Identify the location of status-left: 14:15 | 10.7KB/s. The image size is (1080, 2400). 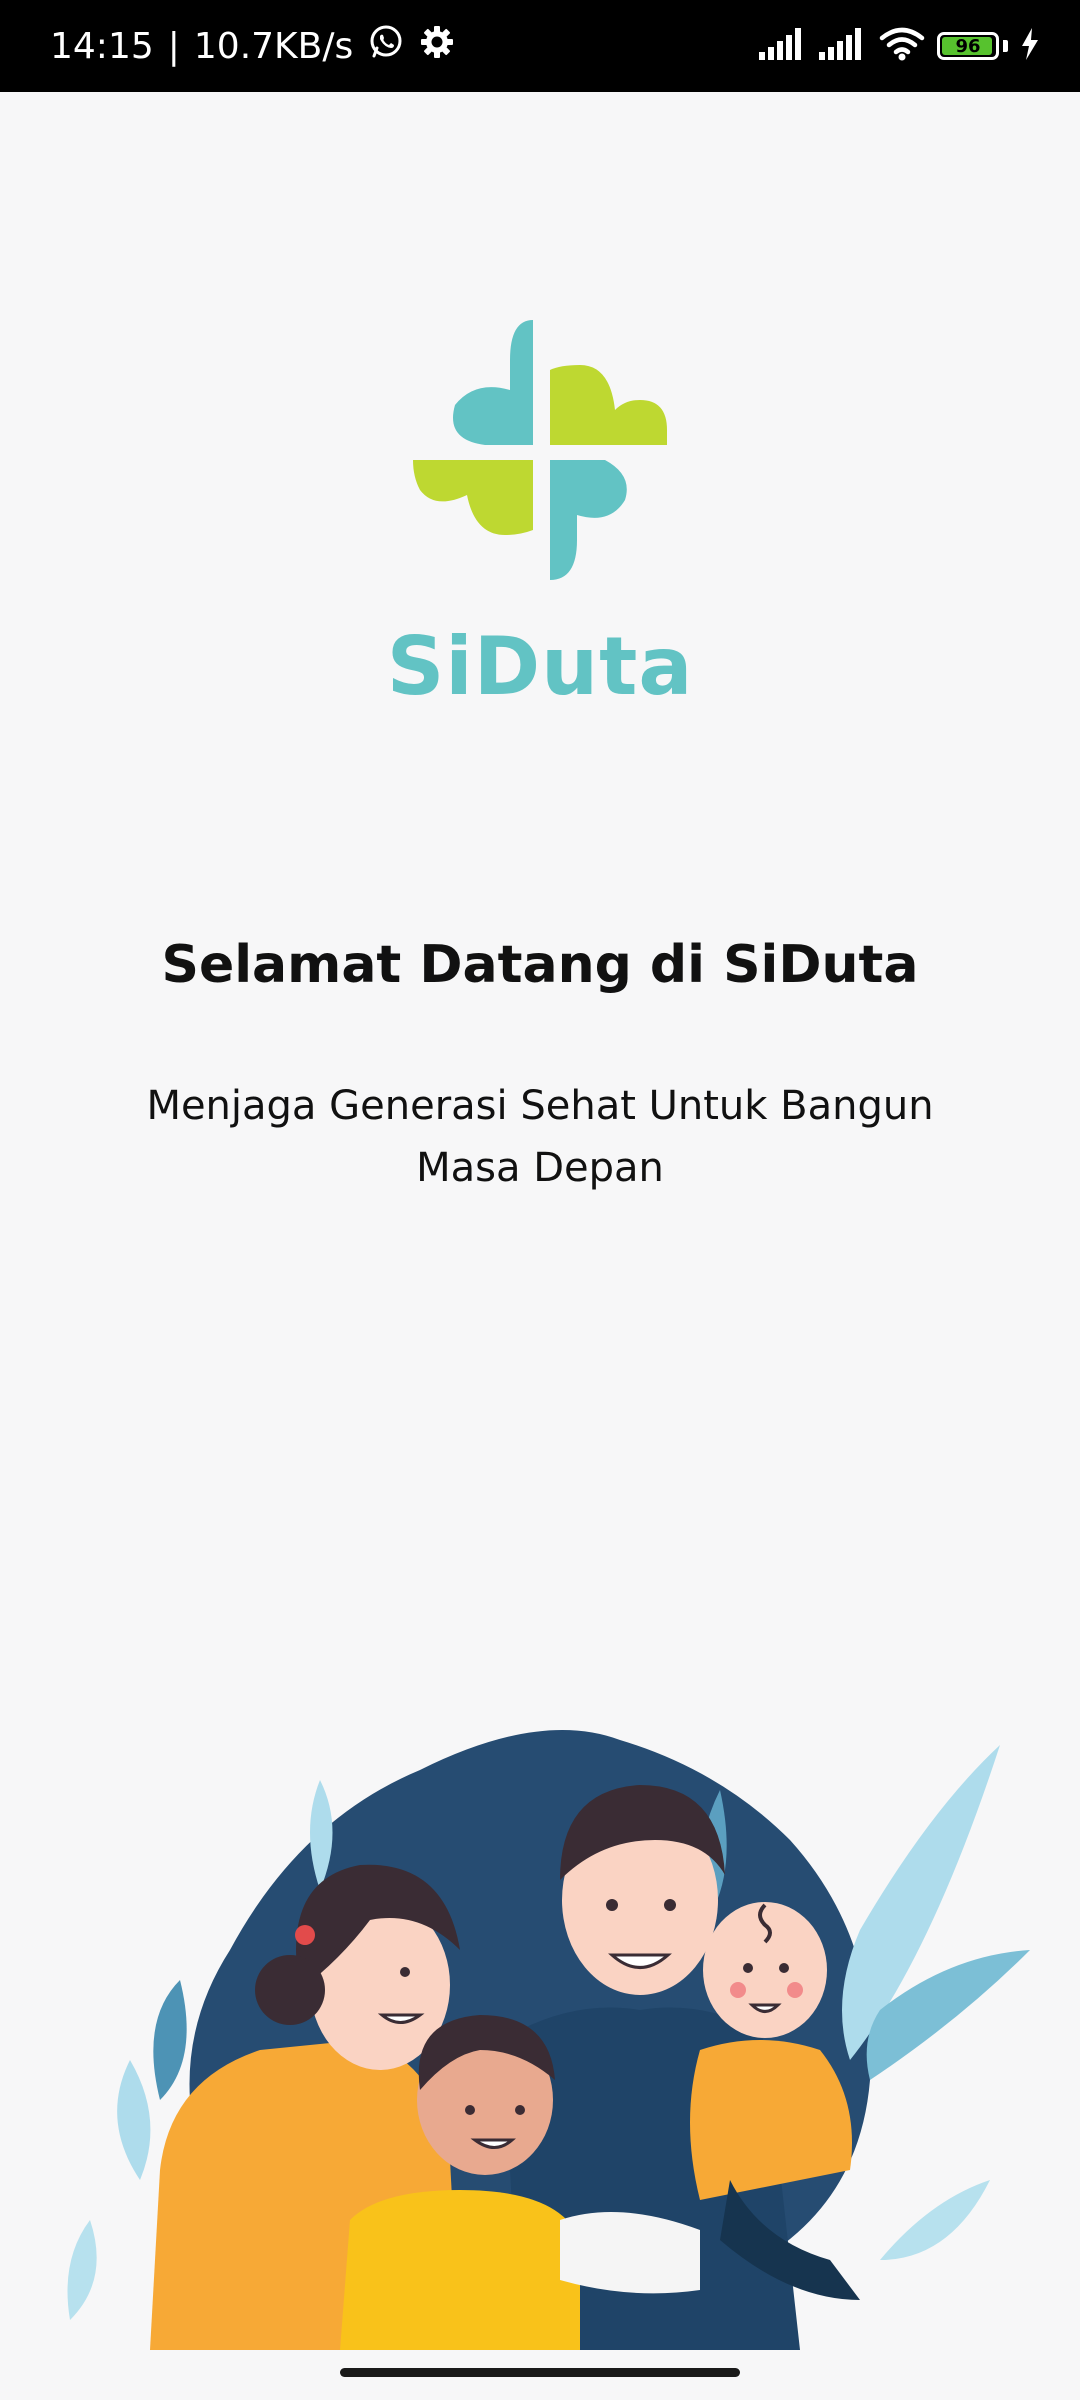
(252, 46).